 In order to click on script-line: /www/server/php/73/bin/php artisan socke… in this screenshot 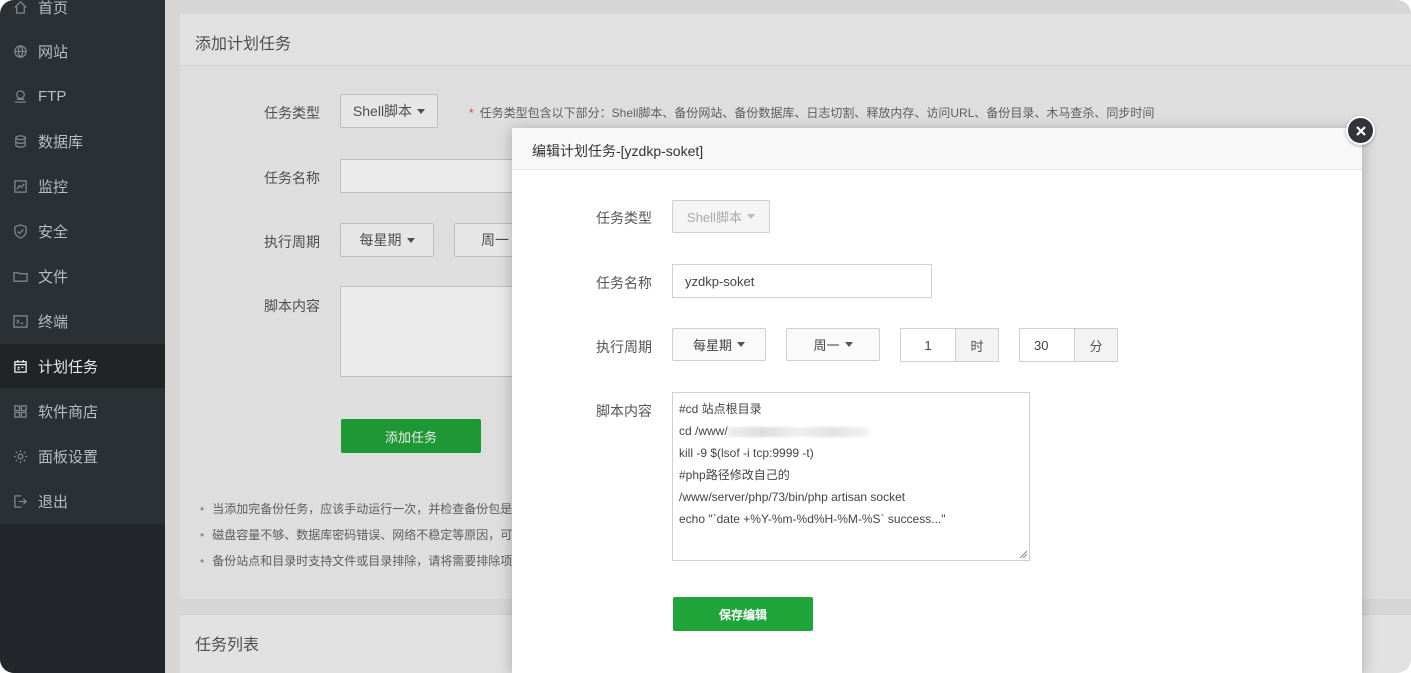, I will do `click(792, 497)`.